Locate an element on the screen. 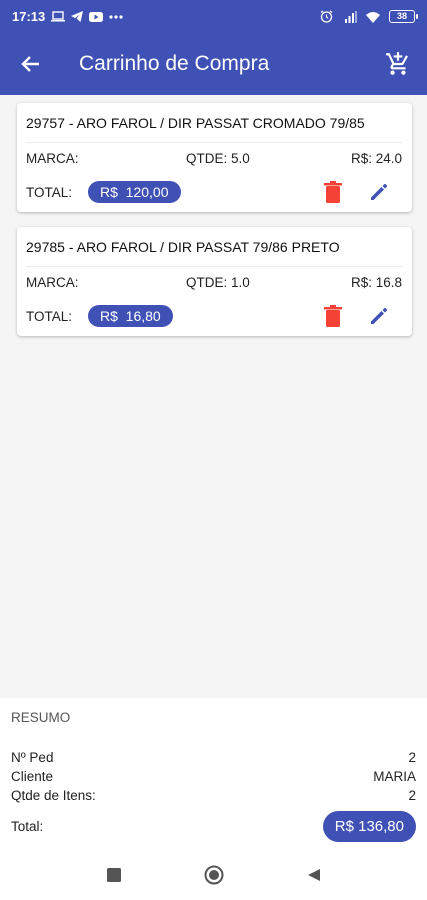 Image resolution: width=427 pixels, height=900 pixels. square-icon is located at coordinates (113, 875).